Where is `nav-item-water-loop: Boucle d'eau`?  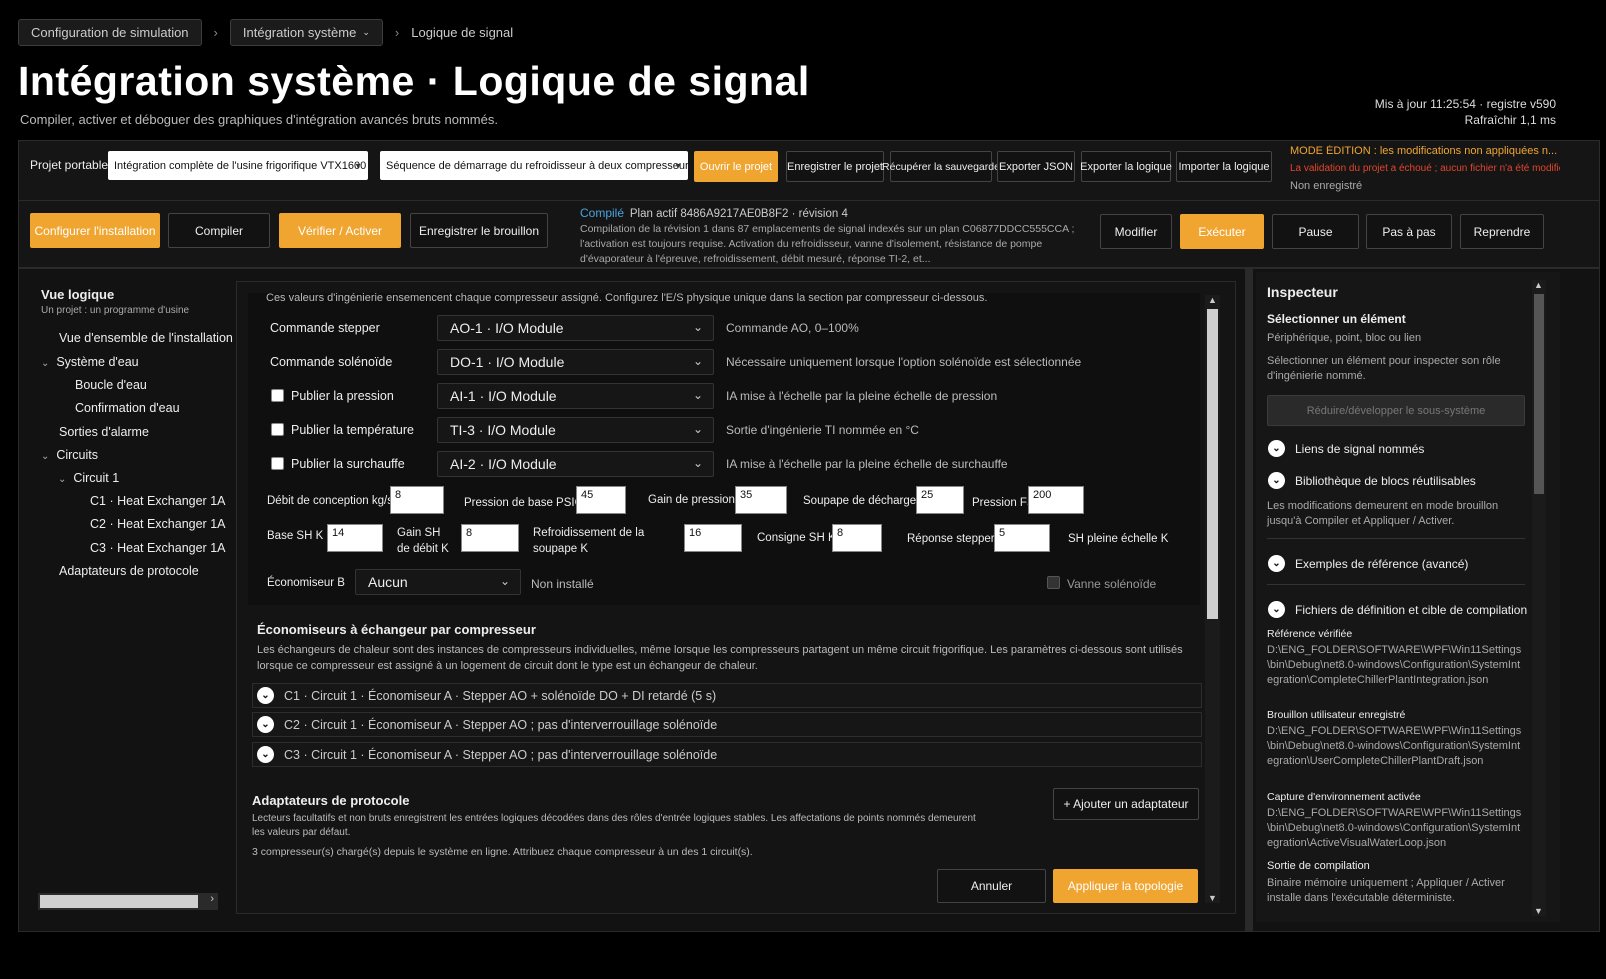 nav-item-water-loop: Boucle d'eau is located at coordinates (111, 385).